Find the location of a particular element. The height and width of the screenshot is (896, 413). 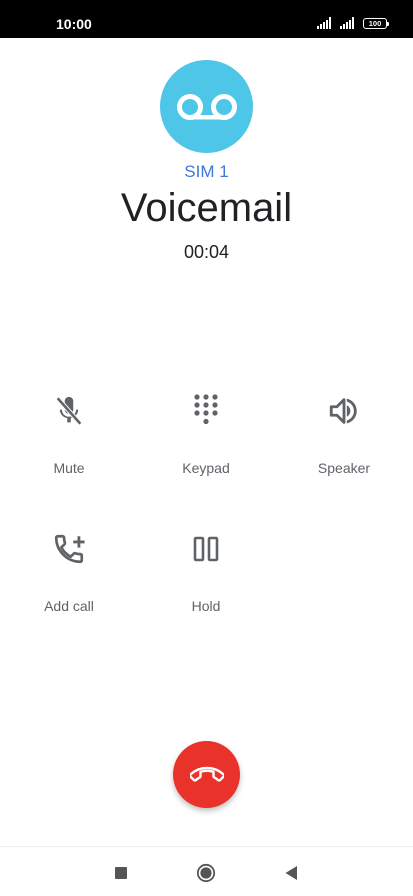

navigation-bar is located at coordinates (206, 871).